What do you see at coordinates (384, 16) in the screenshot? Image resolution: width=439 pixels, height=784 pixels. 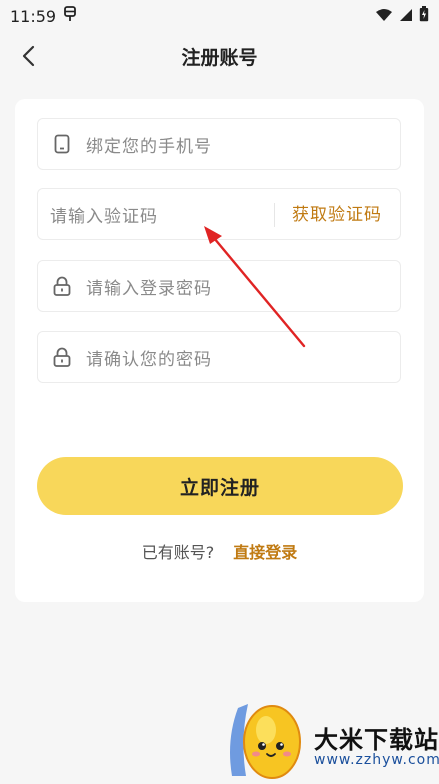 I see `wifi-icon` at bounding box center [384, 16].